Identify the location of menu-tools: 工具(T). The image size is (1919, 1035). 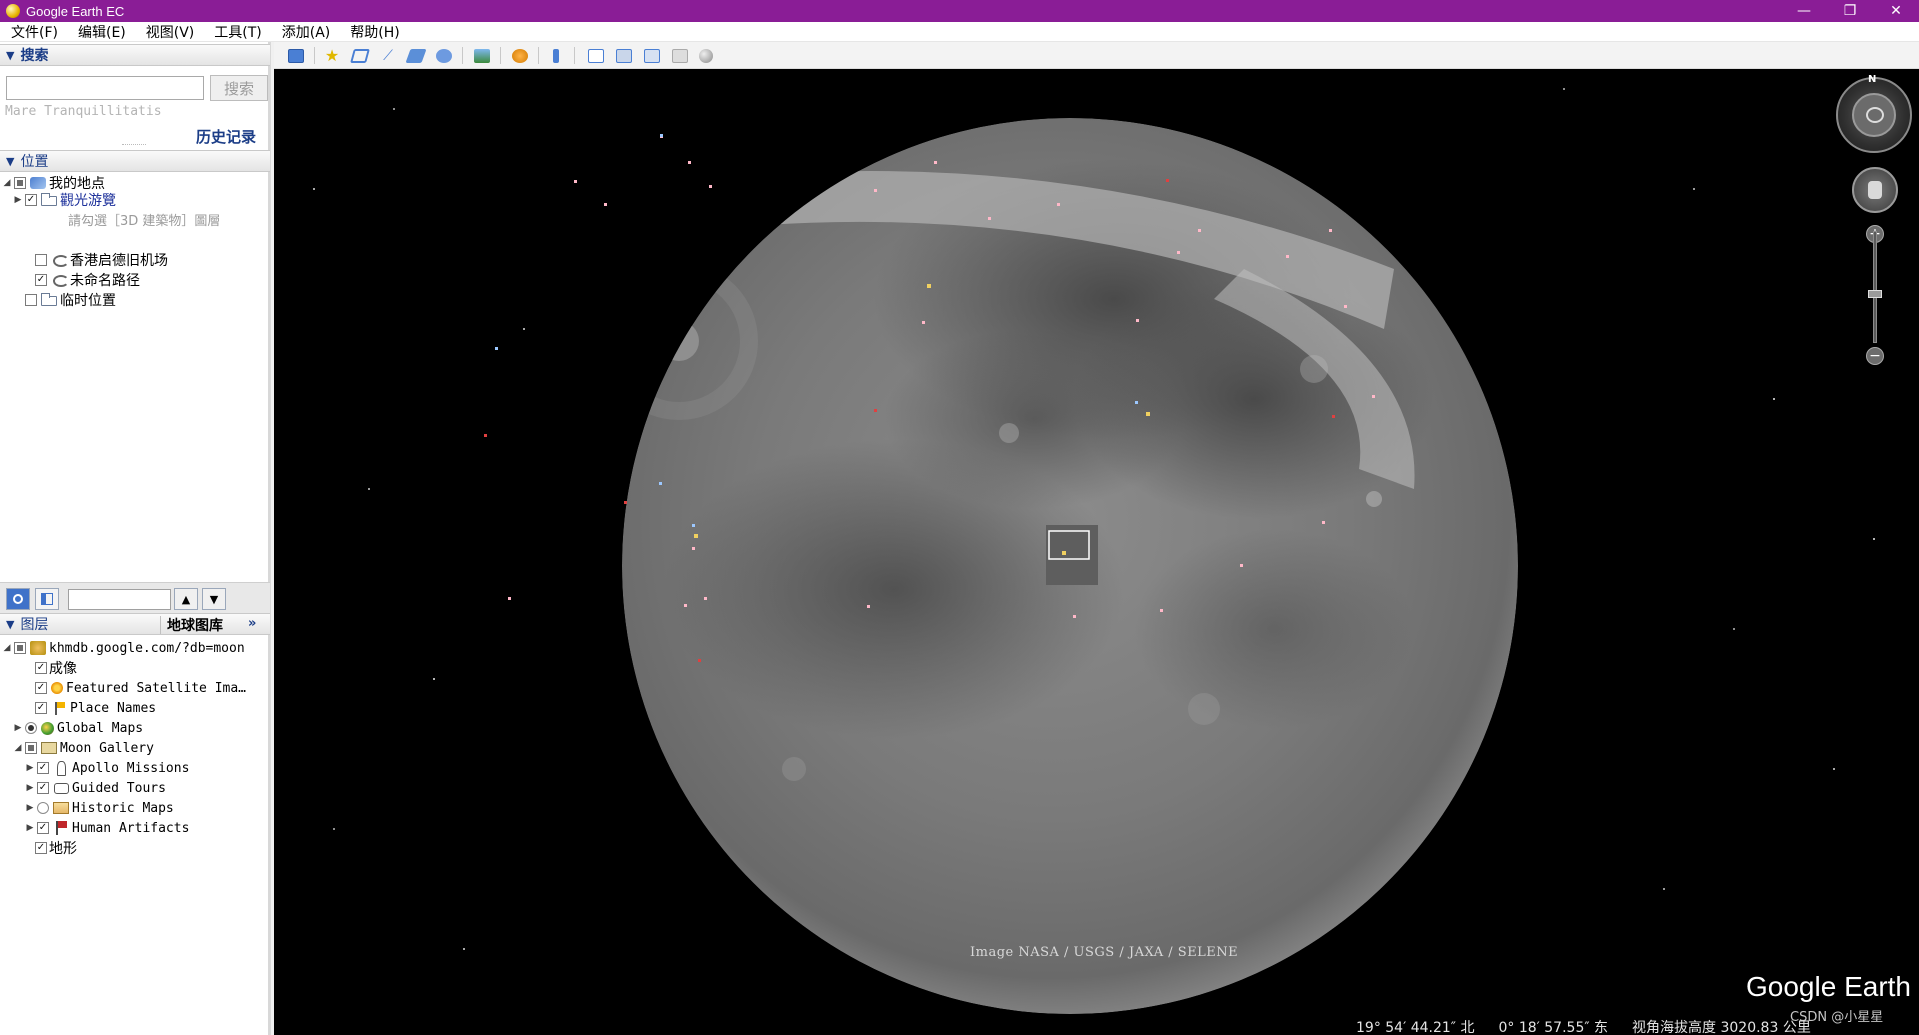
(236, 32).